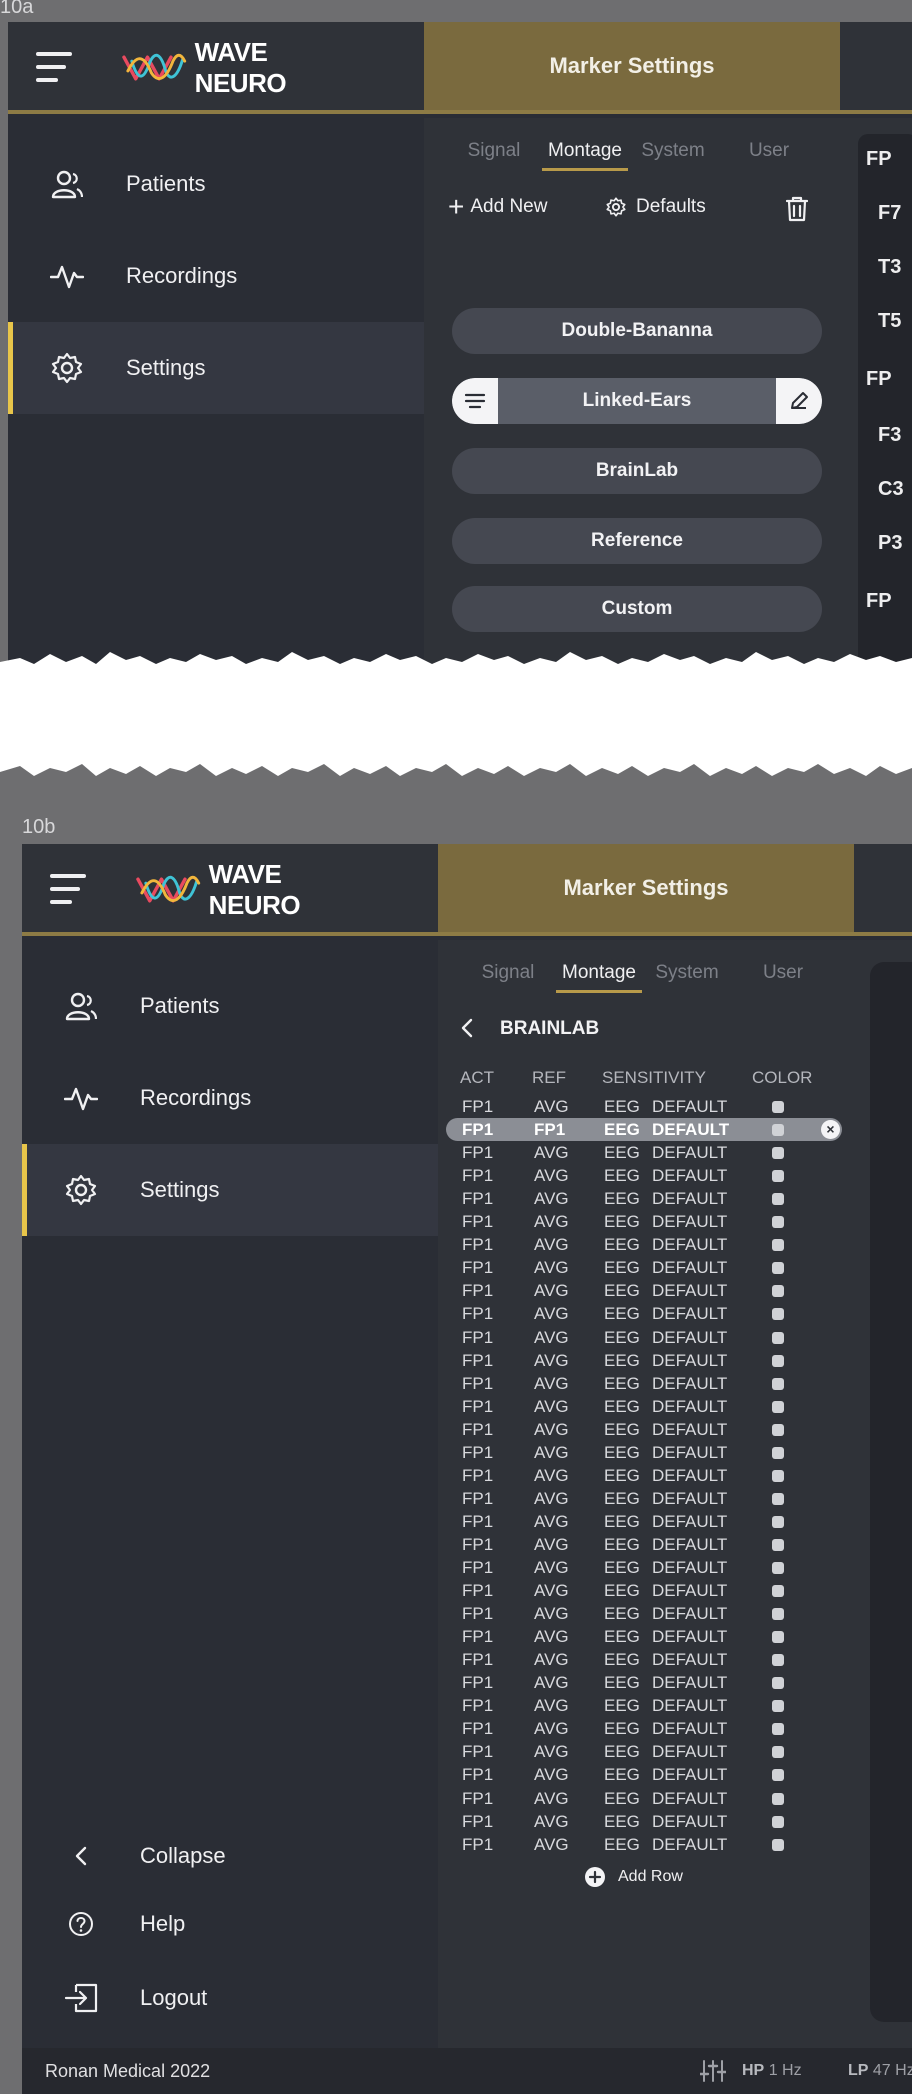  I want to click on montage-item: Double-Bananna, so click(637, 331).